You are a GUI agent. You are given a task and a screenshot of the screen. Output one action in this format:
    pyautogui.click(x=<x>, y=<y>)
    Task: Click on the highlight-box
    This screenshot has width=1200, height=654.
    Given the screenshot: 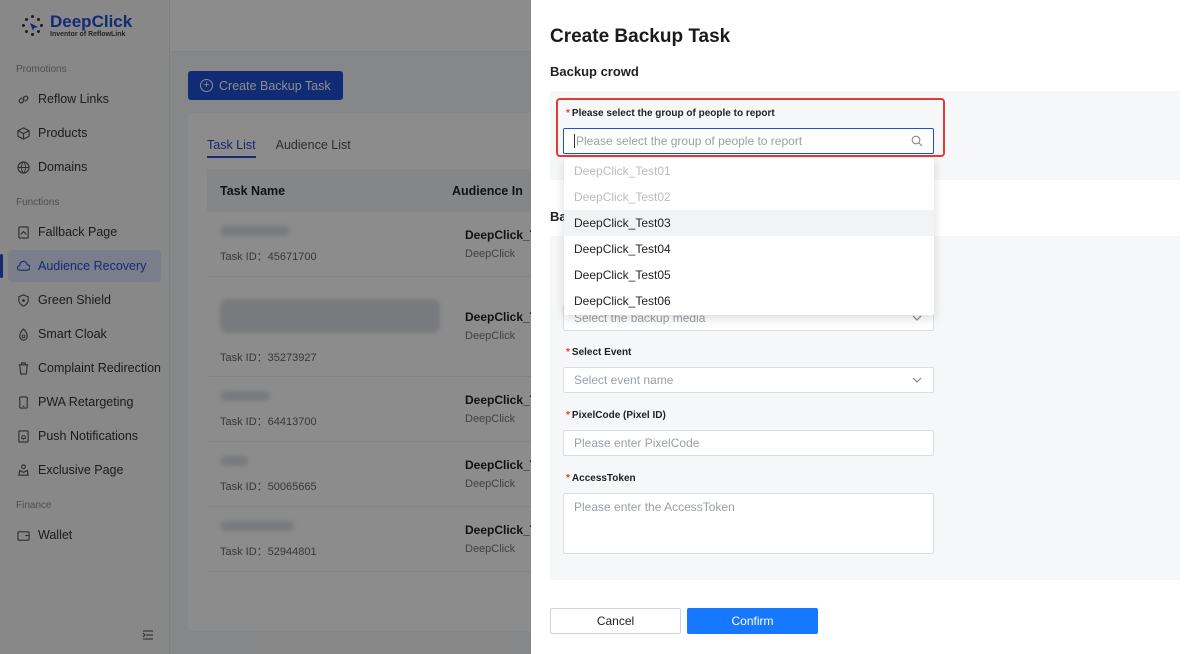 What is the action you would take?
    pyautogui.click(x=750, y=127)
    